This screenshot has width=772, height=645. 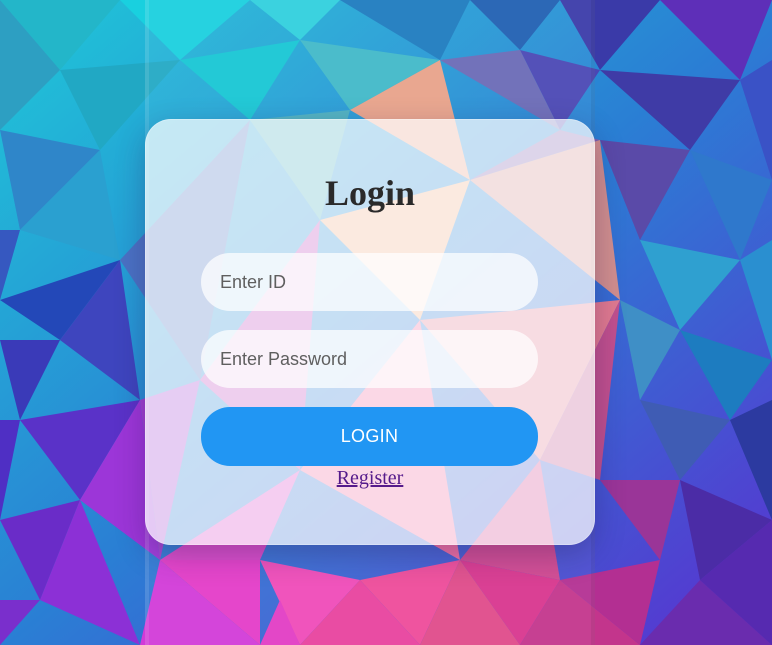 What do you see at coordinates (369, 436) in the screenshot?
I see `login-button: LOGIN` at bounding box center [369, 436].